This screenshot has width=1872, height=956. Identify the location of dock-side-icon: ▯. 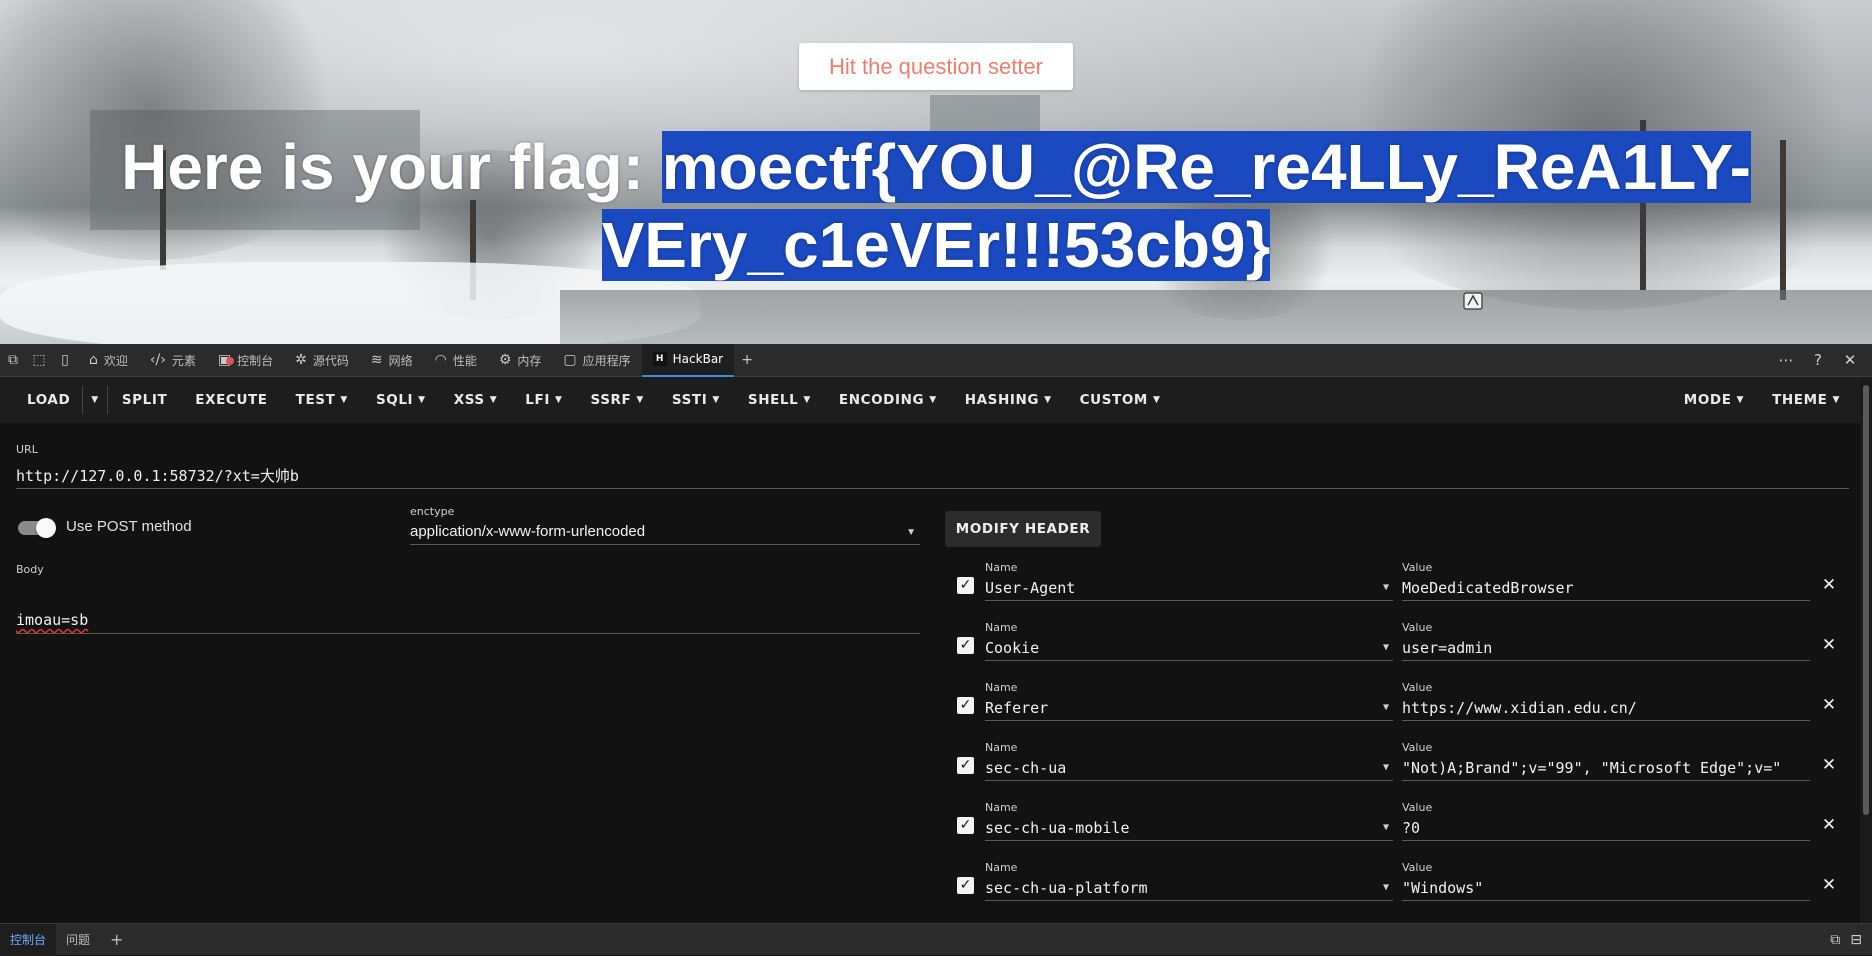
(65, 360).